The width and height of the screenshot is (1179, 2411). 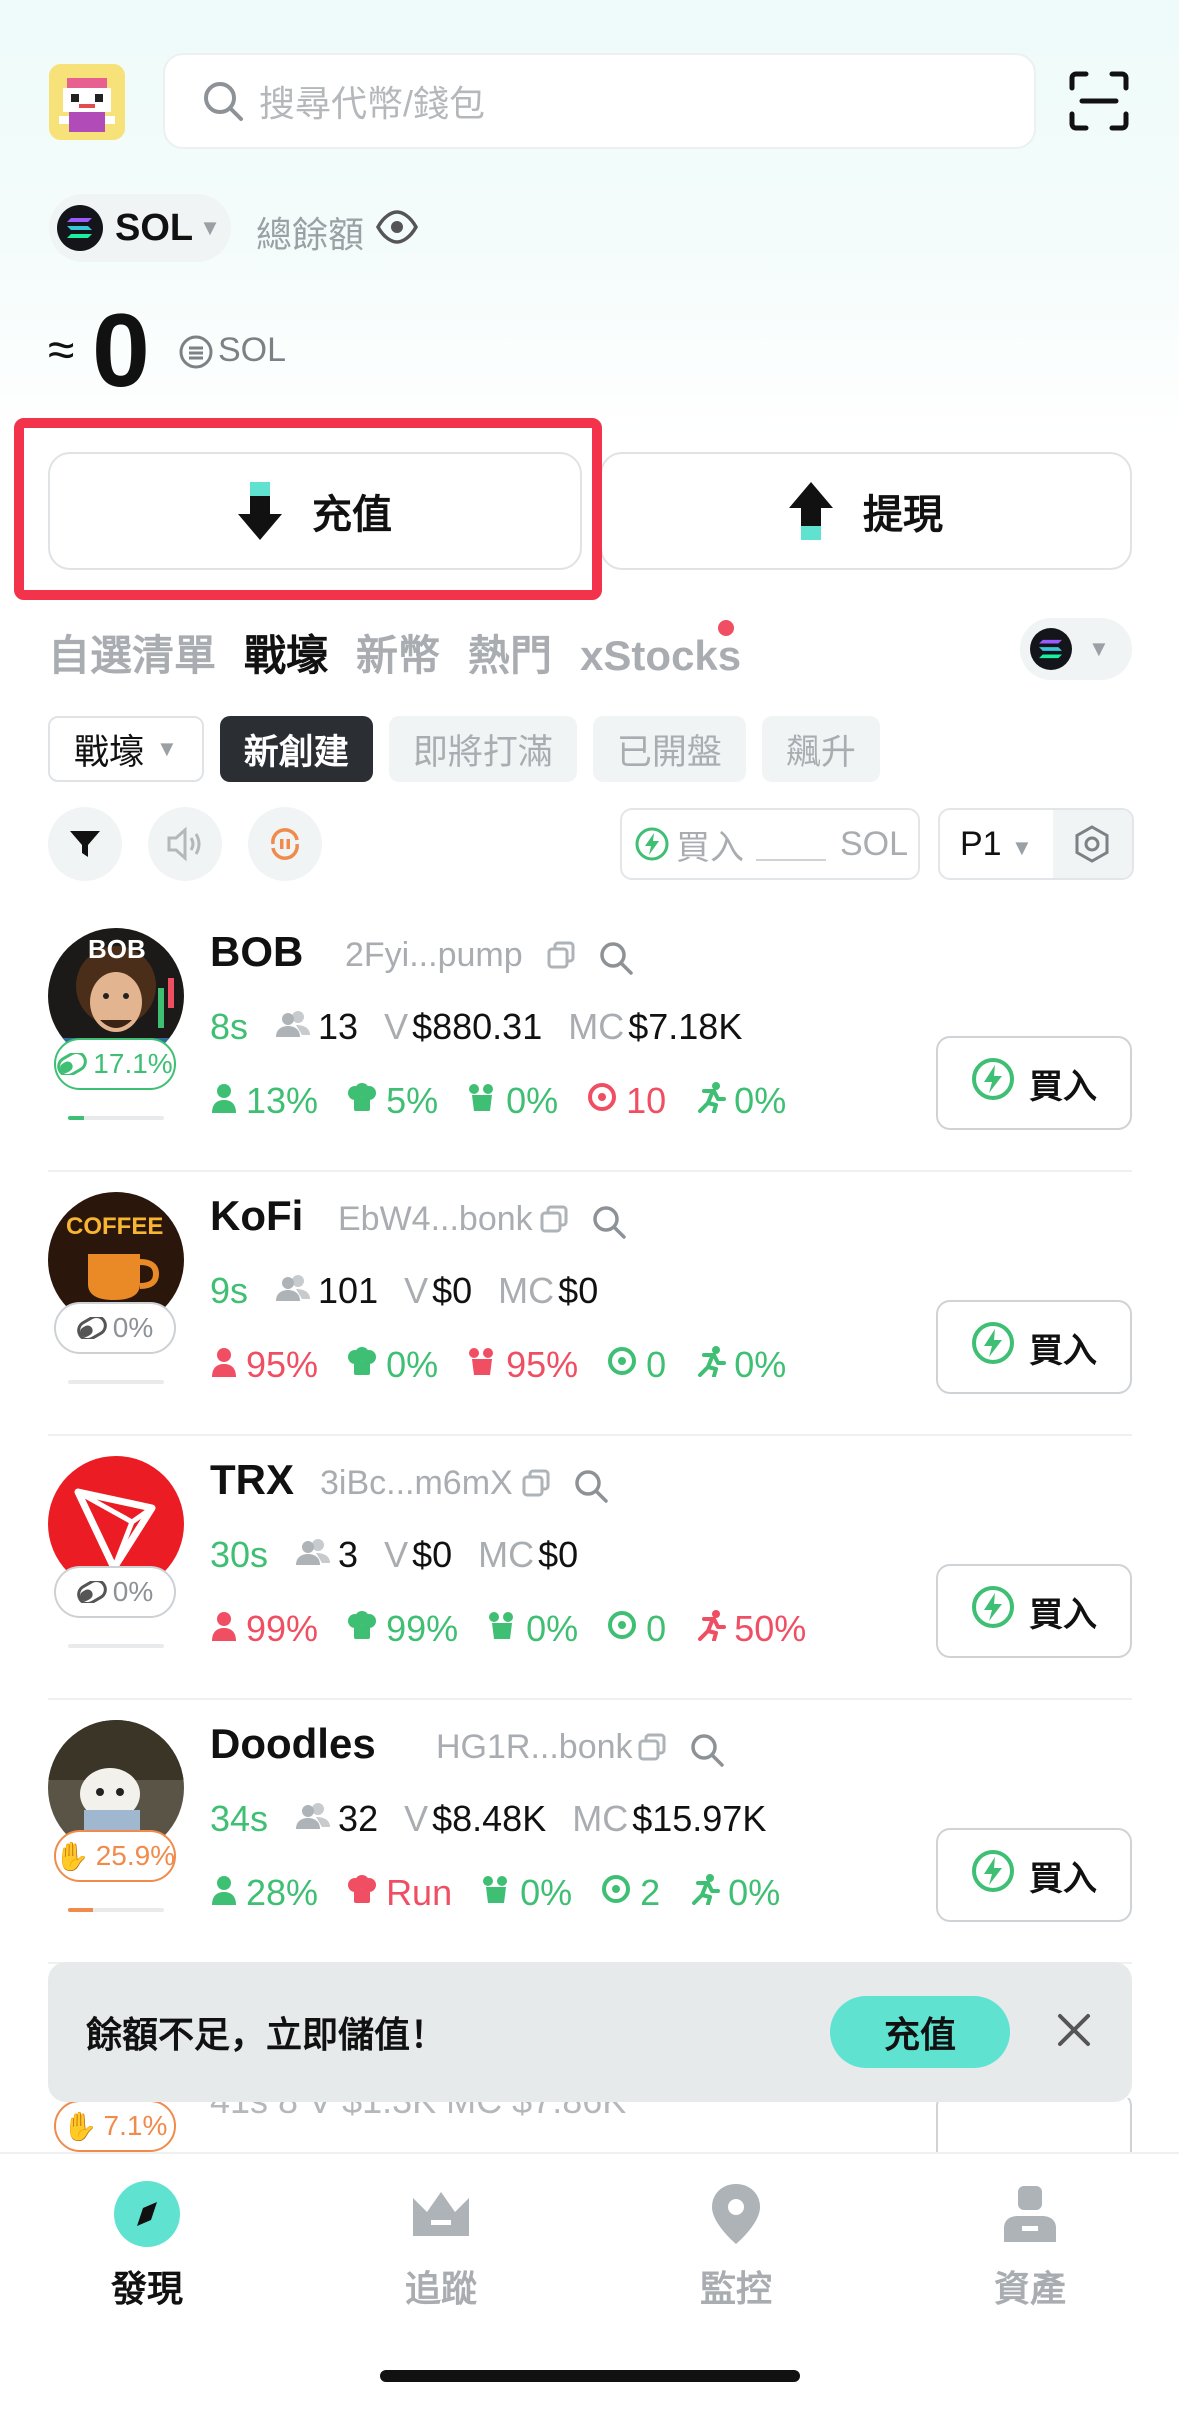 I want to click on trenches-dropdown-label: 戰壕, so click(x=109, y=752).